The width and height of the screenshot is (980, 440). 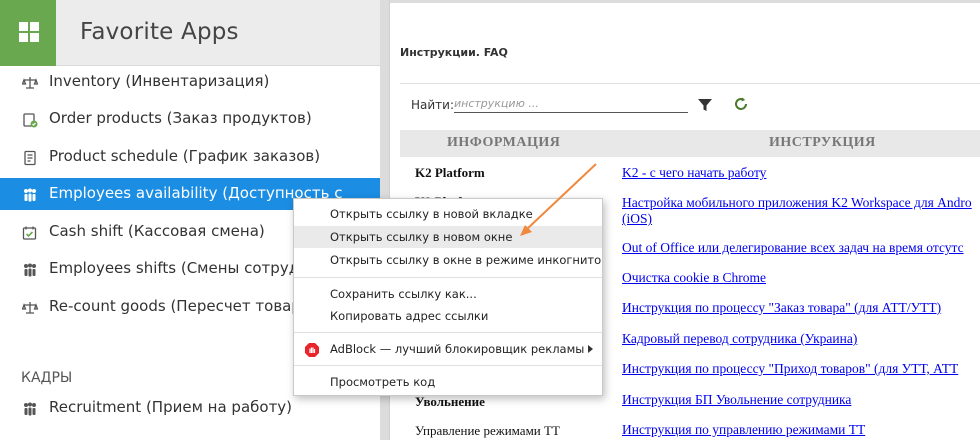 What do you see at coordinates (29, 233) in the screenshot?
I see `calendar-check-icon` at bounding box center [29, 233].